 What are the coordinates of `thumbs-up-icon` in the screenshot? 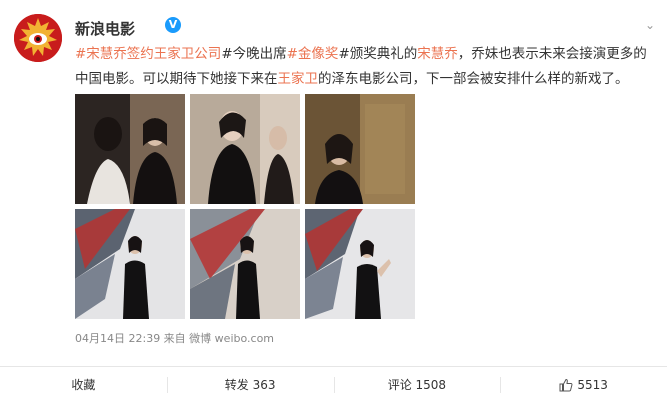 It's located at (566, 384).